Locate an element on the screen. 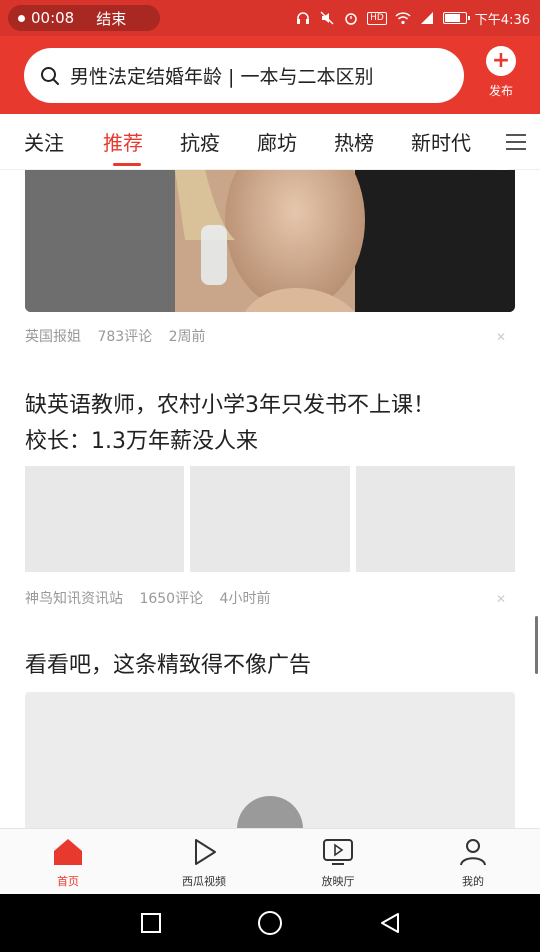  plus-icon: + is located at coordinates (501, 61).